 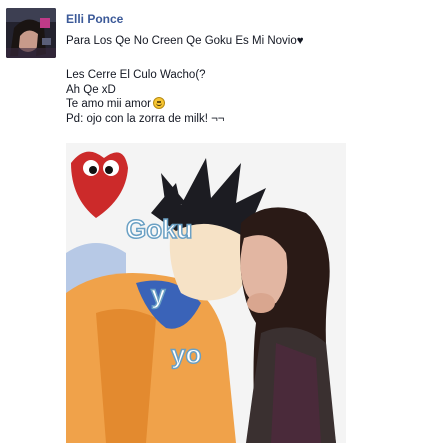 What do you see at coordinates (159, 229) in the screenshot?
I see `caption-goku: Goku` at bounding box center [159, 229].